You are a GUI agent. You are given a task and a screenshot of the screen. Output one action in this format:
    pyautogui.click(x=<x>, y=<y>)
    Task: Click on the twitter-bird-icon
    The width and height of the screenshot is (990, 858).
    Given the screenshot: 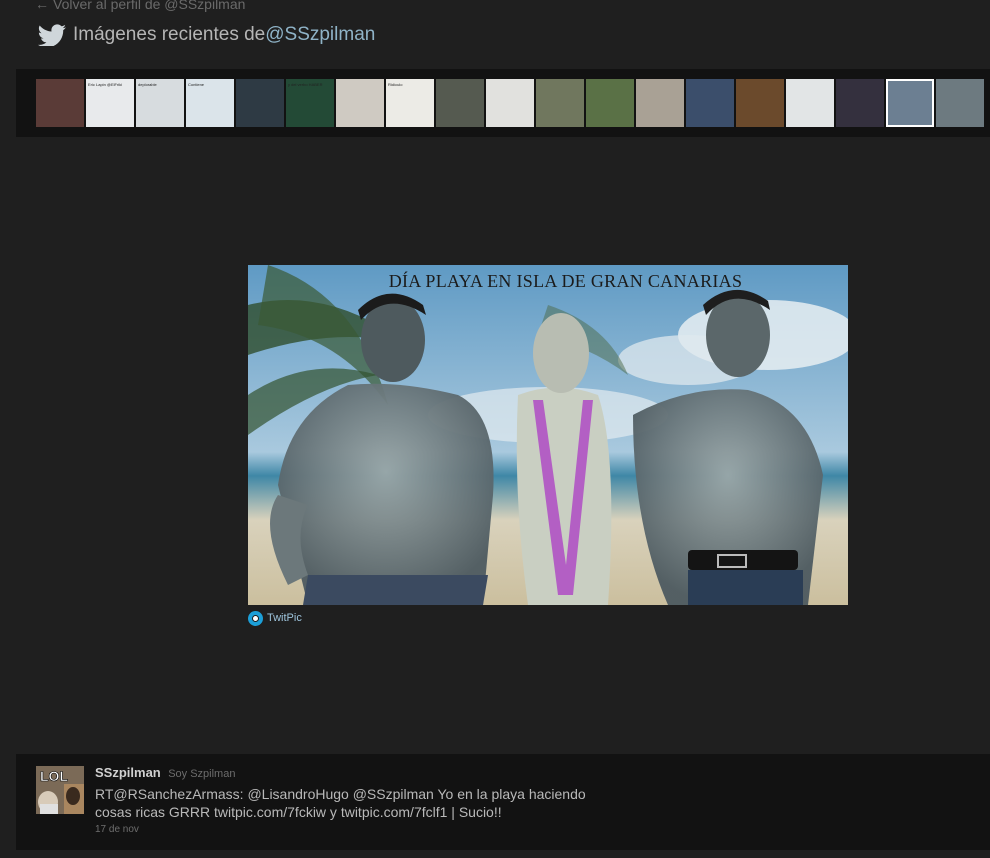 What is the action you would take?
    pyautogui.click(x=51, y=35)
    